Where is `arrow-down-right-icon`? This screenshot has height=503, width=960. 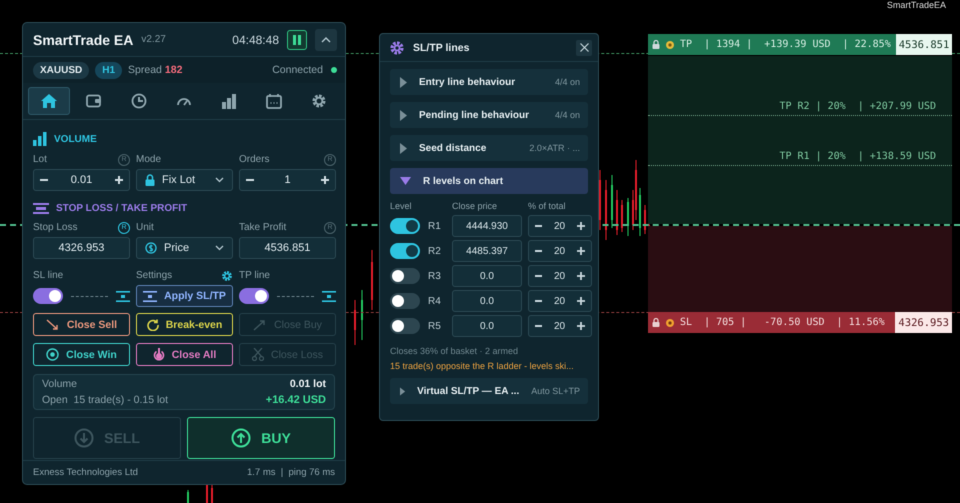 arrow-down-right-icon is located at coordinates (53, 324).